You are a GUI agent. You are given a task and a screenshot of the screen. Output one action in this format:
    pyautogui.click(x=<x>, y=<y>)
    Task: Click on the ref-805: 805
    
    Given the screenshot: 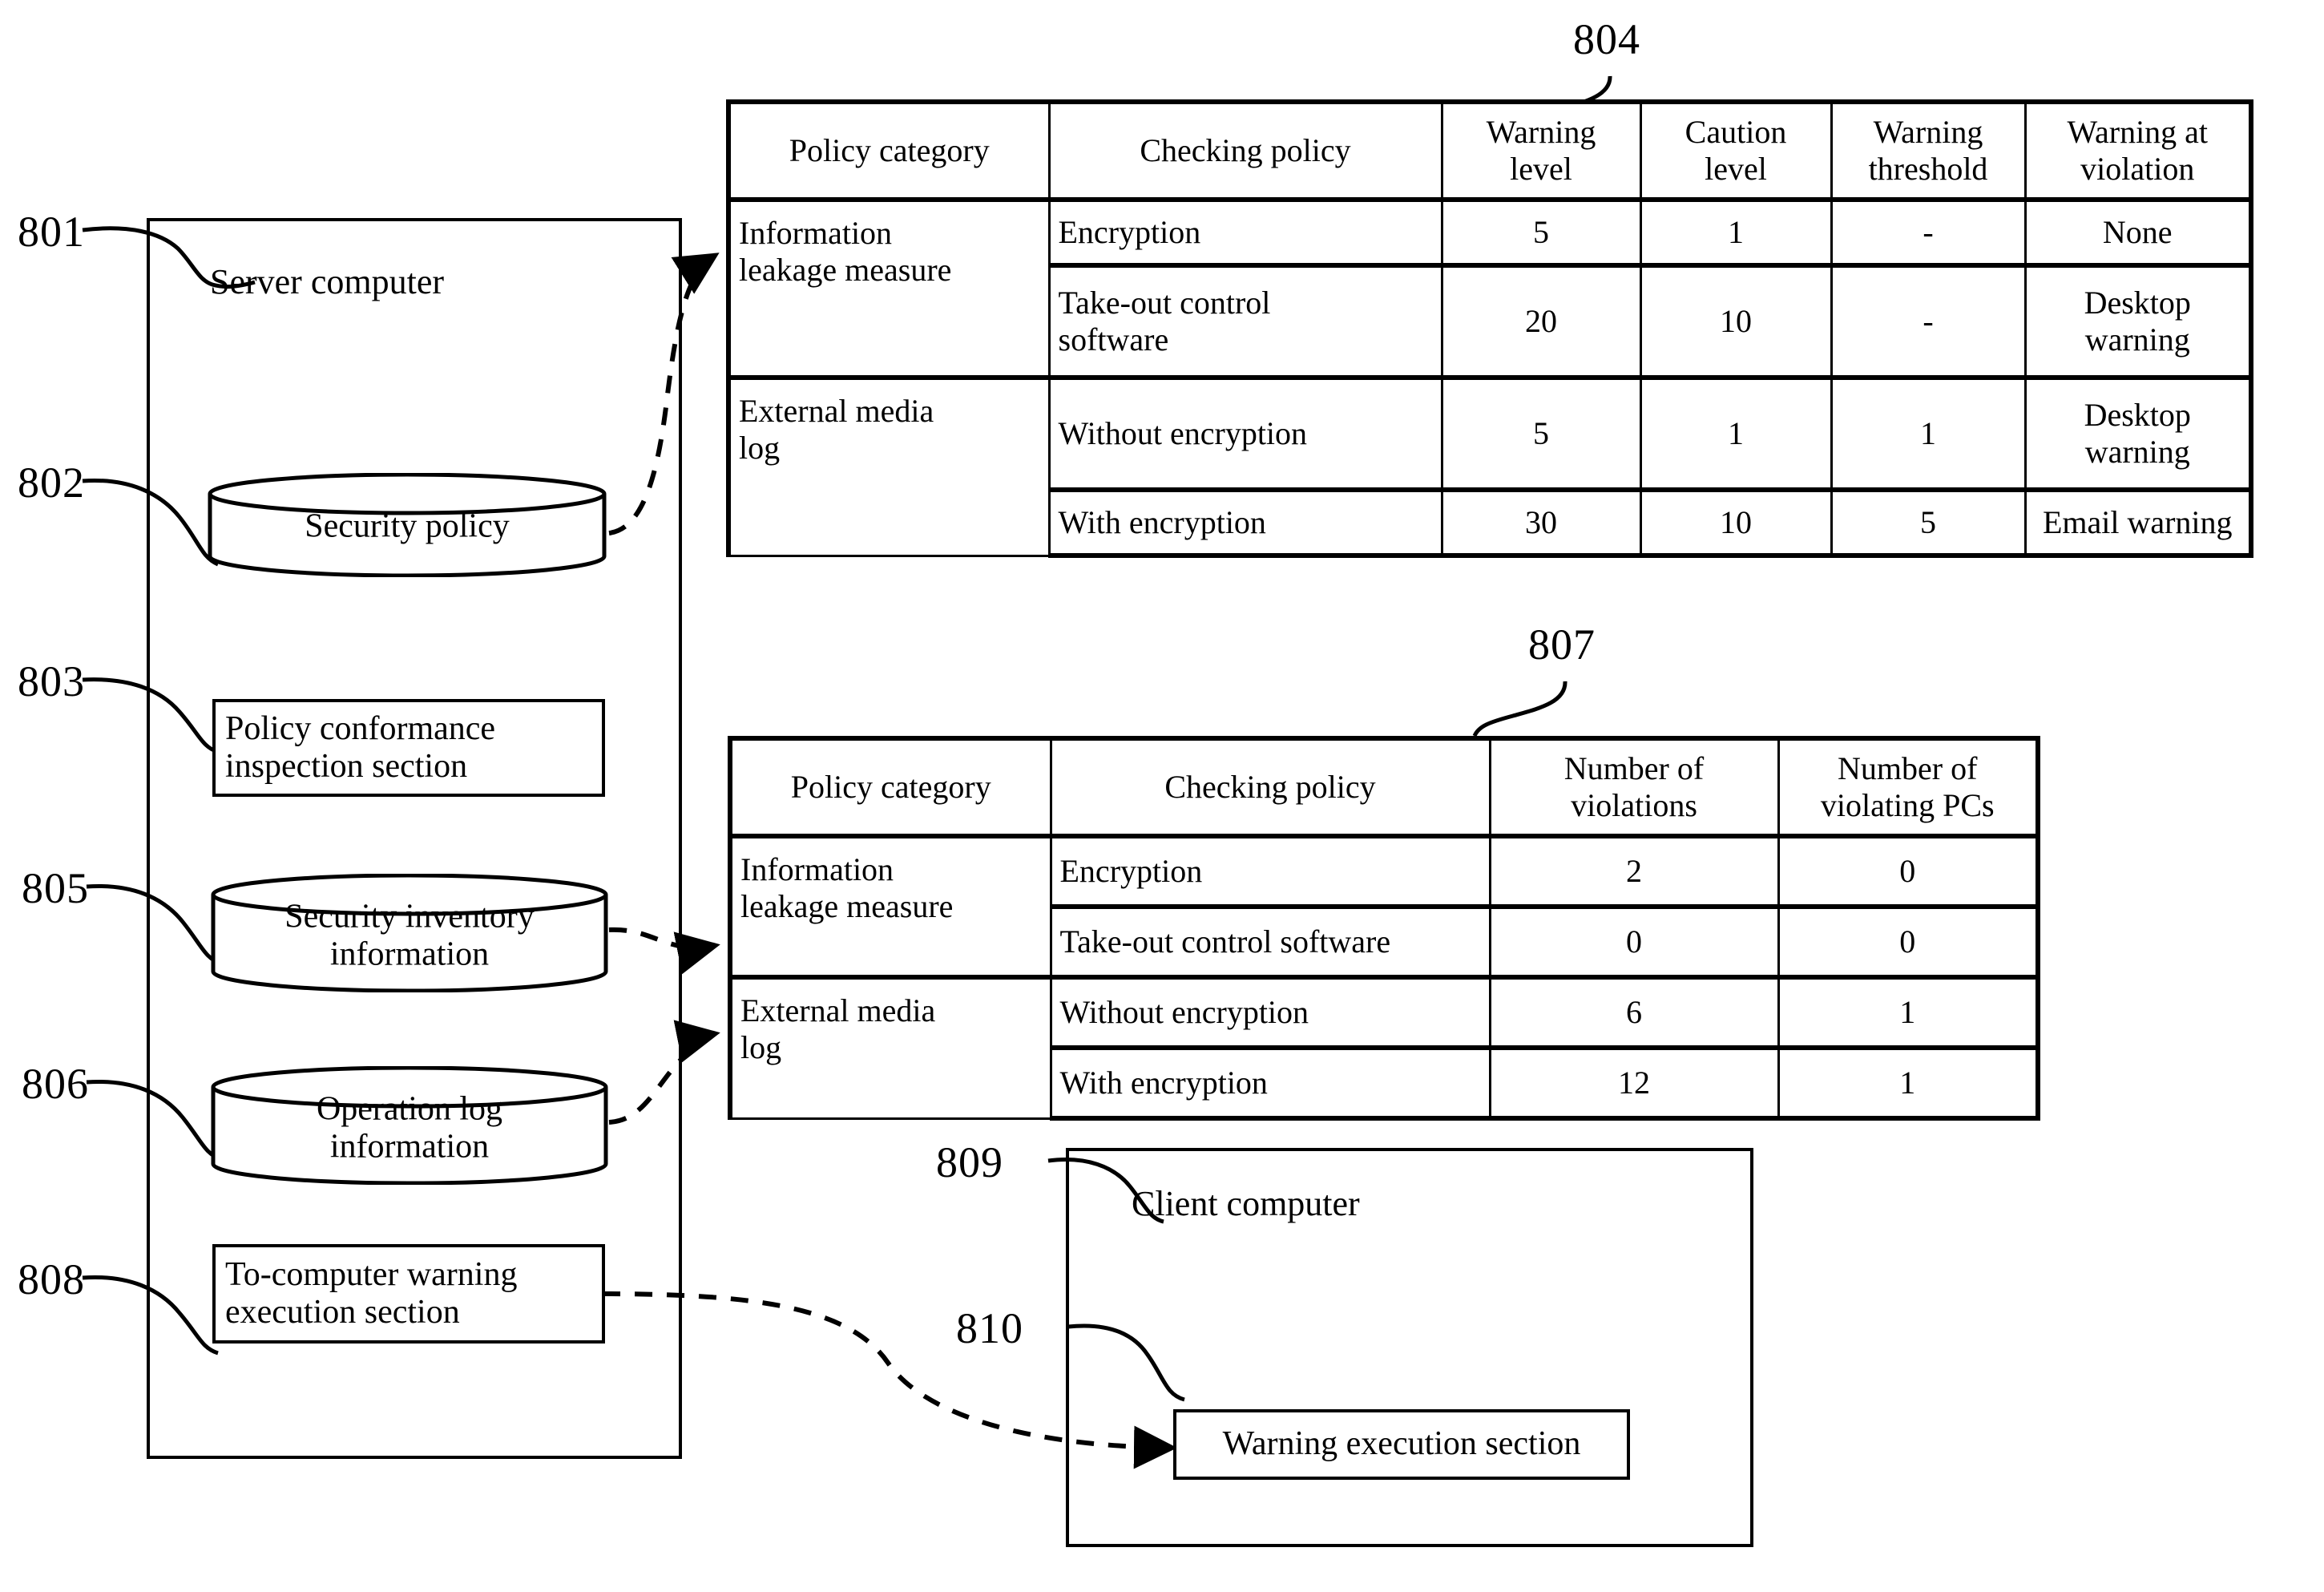 What is the action you would take?
    pyautogui.click(x=56, y=888)
    